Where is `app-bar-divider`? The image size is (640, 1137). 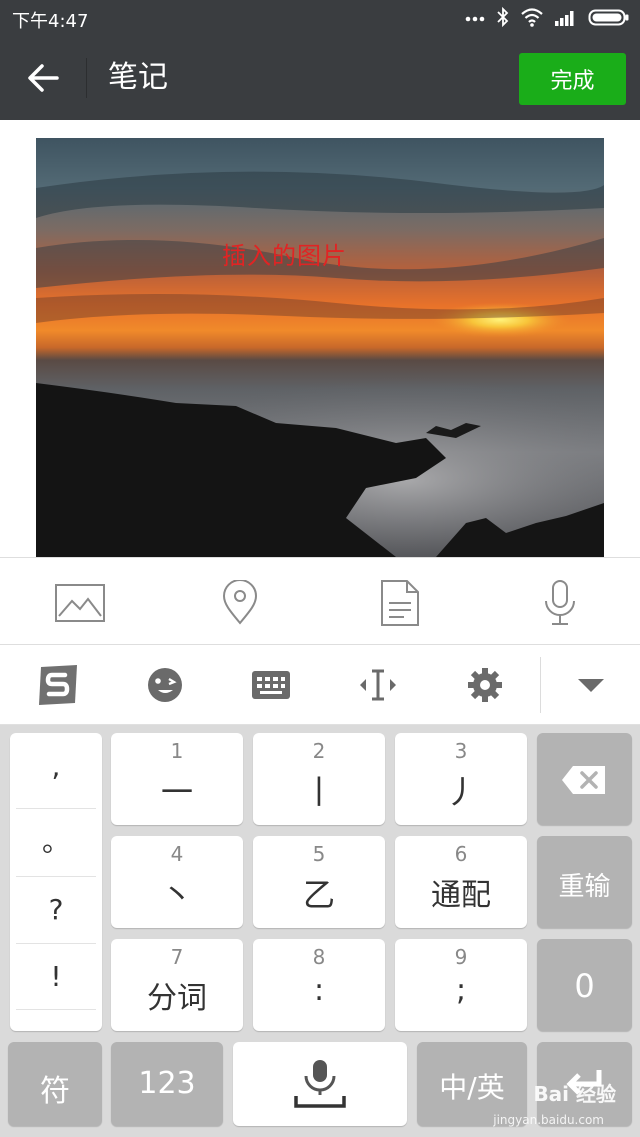 app-bar-divider is located at coordinates (86, 78).